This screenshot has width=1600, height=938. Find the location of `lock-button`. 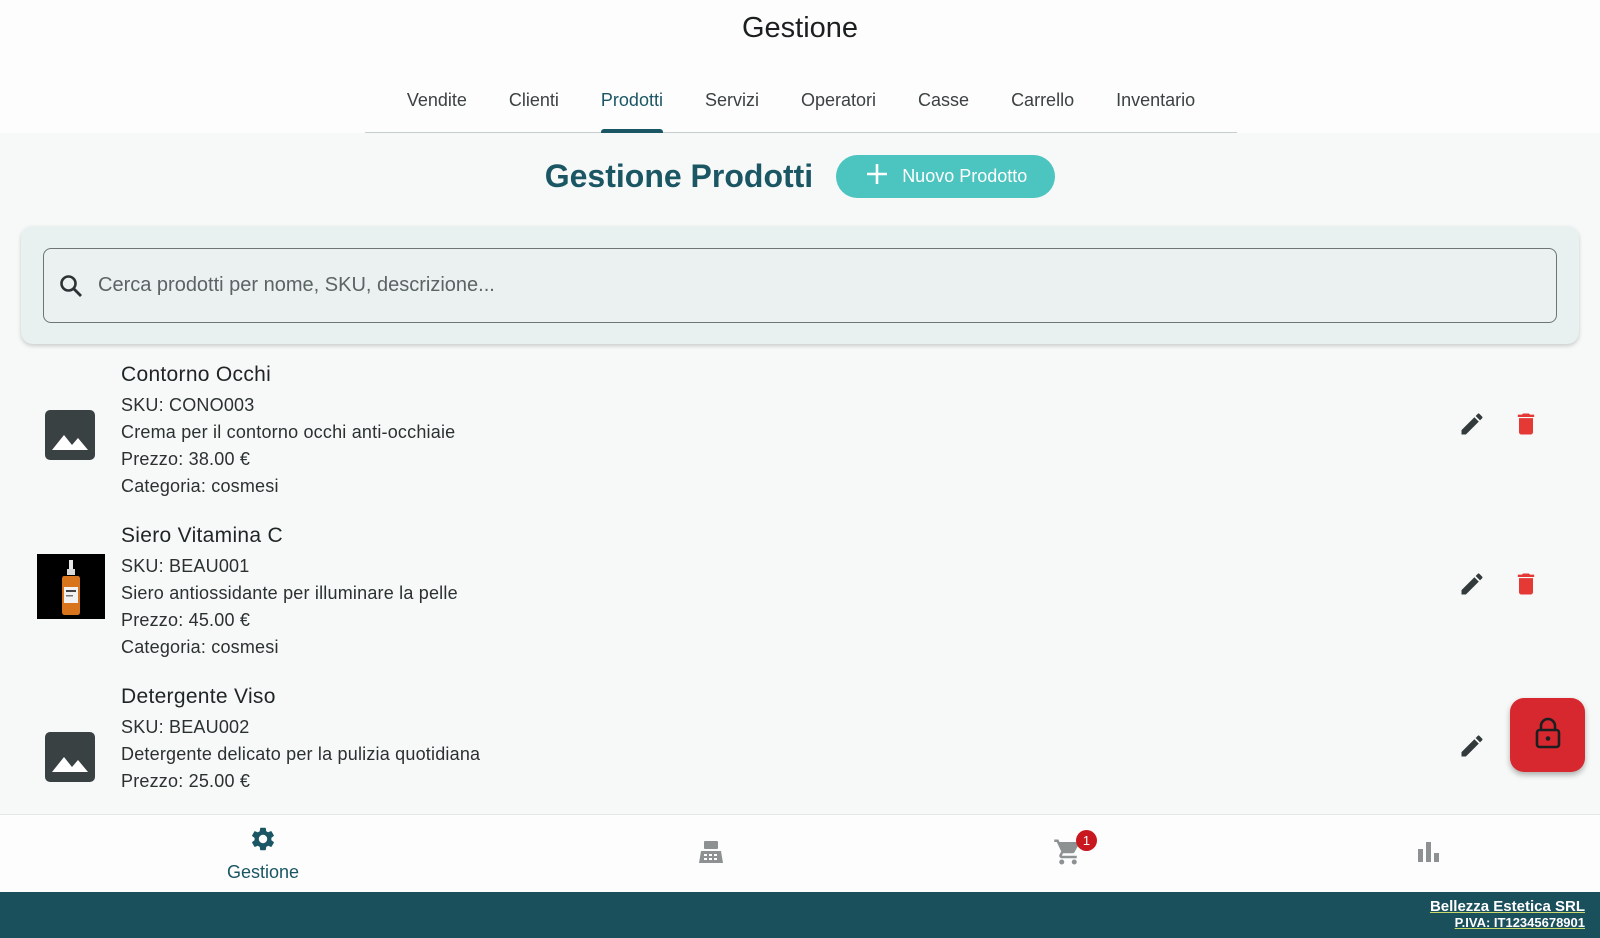

lock-button is located at coordinates (1547, 735).